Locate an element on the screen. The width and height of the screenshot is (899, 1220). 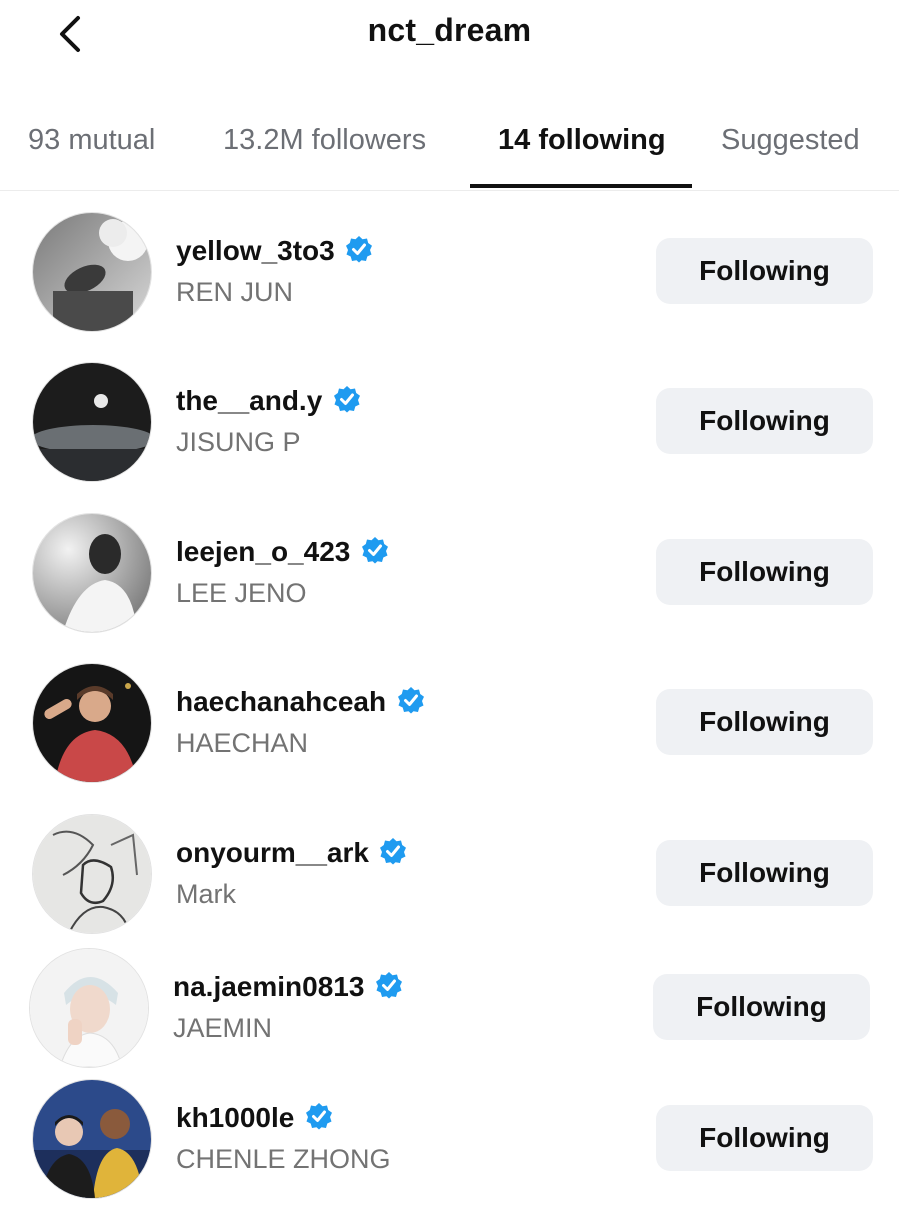
full-name: JAEMIN is located at coordinates (223, 1028).